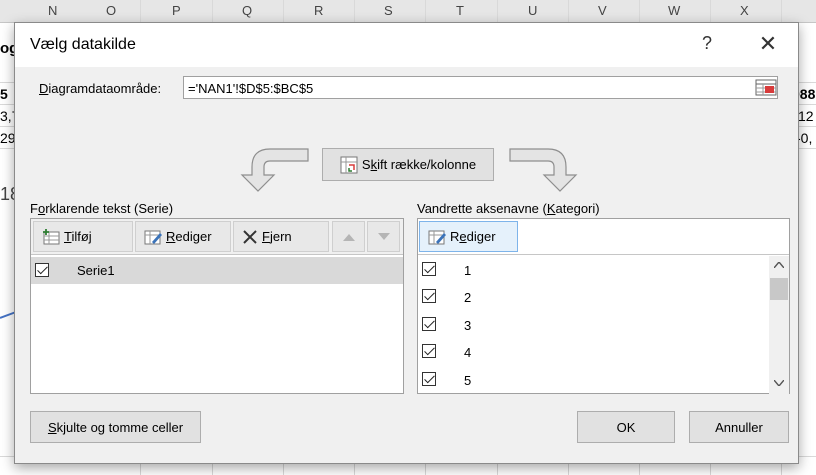 The width and height of the screenshot is (816, 475). I want to click on axis-labels-label: Vandrette aksenavne (Kategori), so click(508, 208).